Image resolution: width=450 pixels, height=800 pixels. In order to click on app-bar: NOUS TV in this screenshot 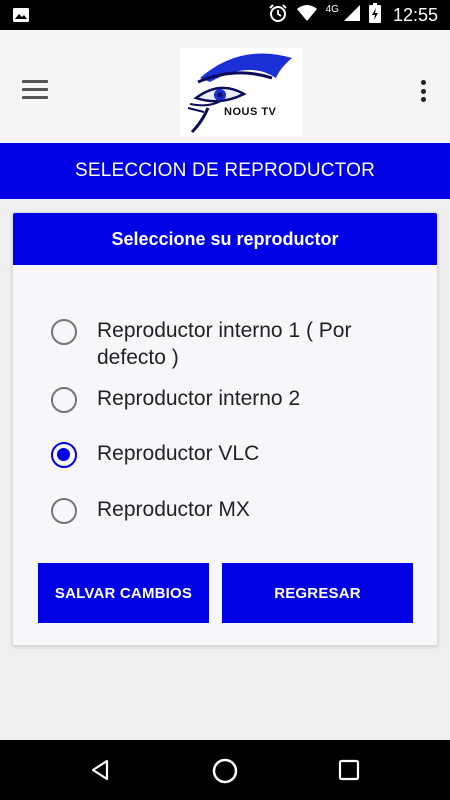, I will do `click(225, 86)`.